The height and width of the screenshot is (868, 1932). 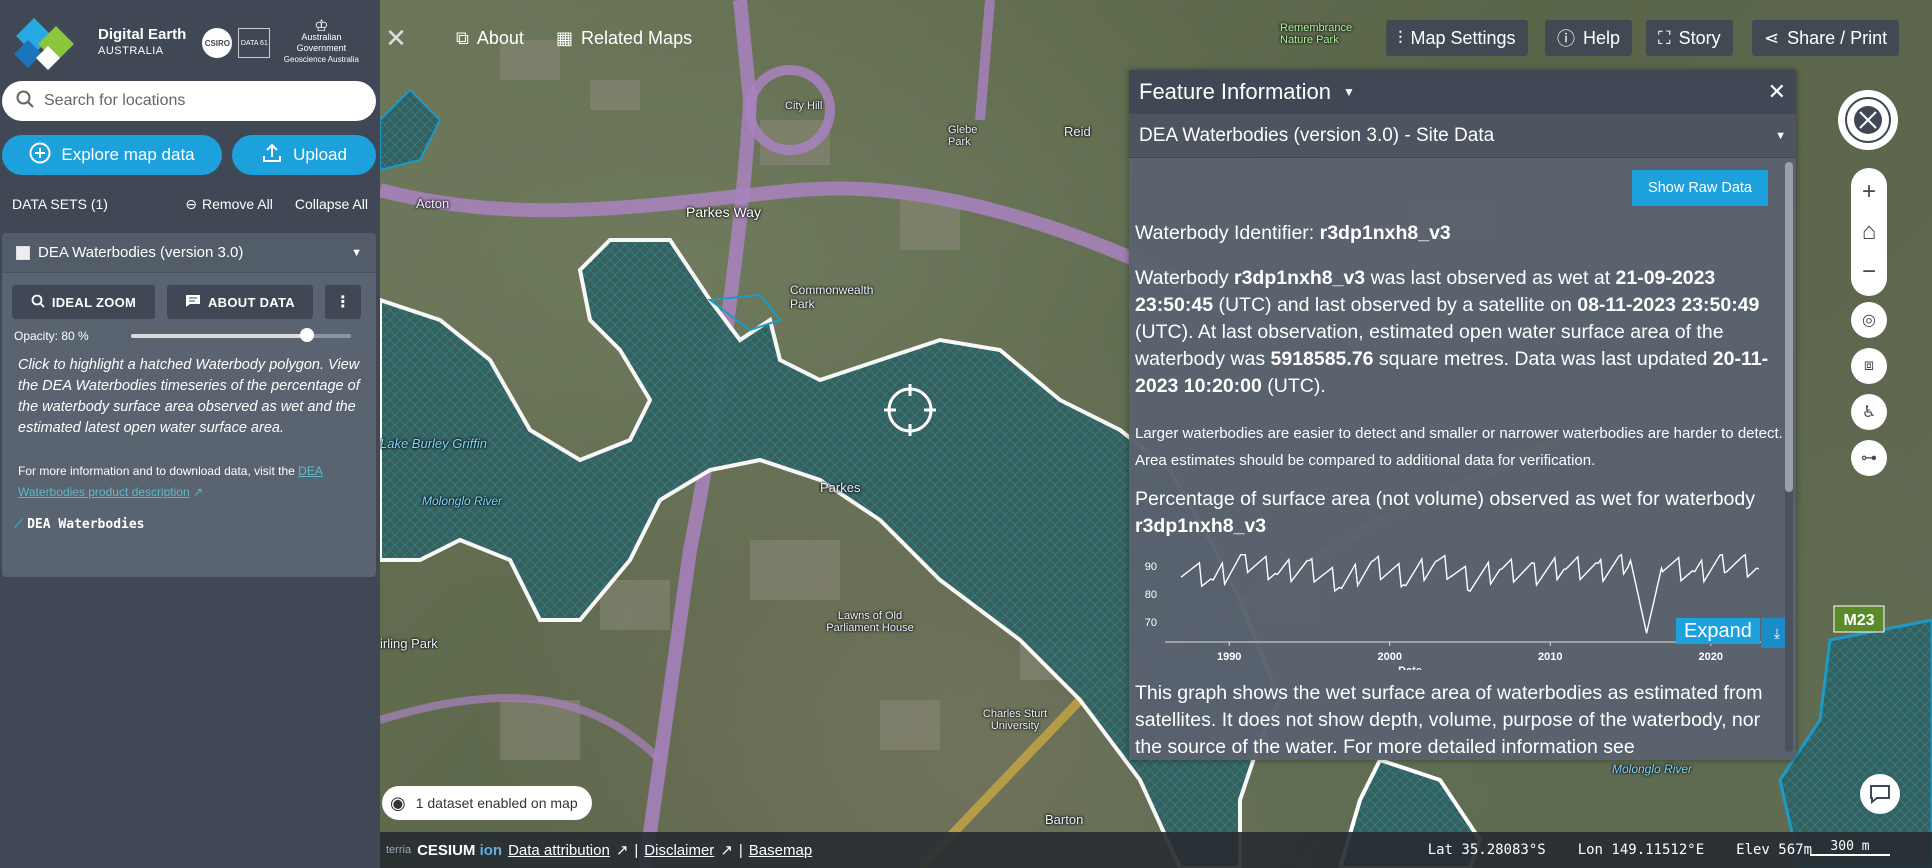 I want to click on opacity-slider, so click(x=240, y=335).